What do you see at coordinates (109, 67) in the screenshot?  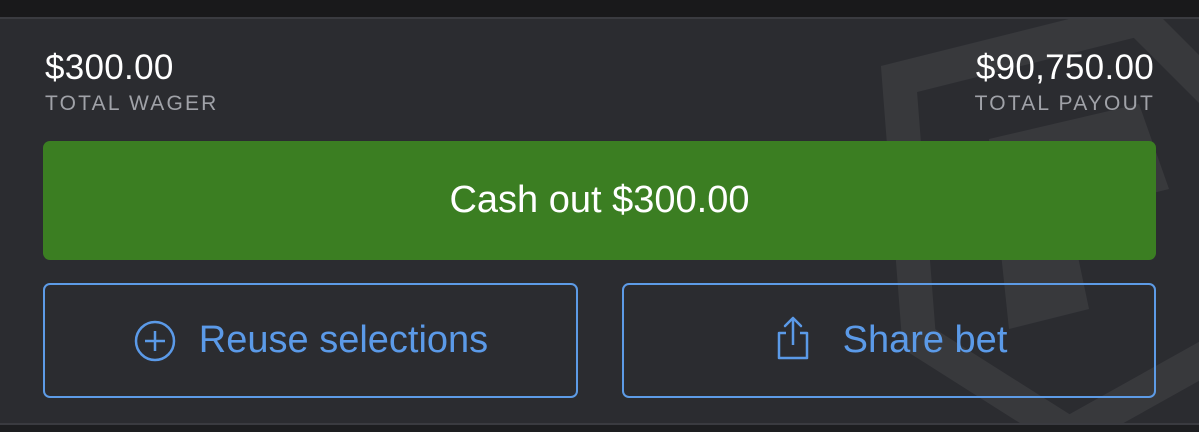 I see `total-wager-amount: $300.00` at bounding box center [109, 67].